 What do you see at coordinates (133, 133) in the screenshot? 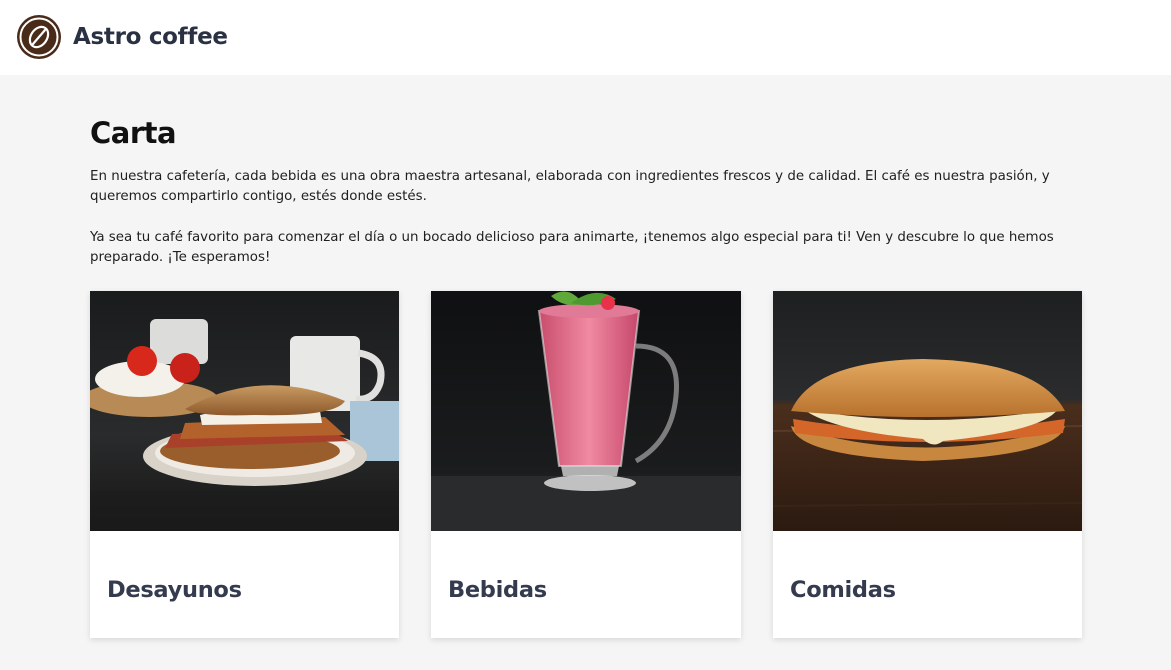
I see `page-title: Carta` at bounding box center [133, 133].